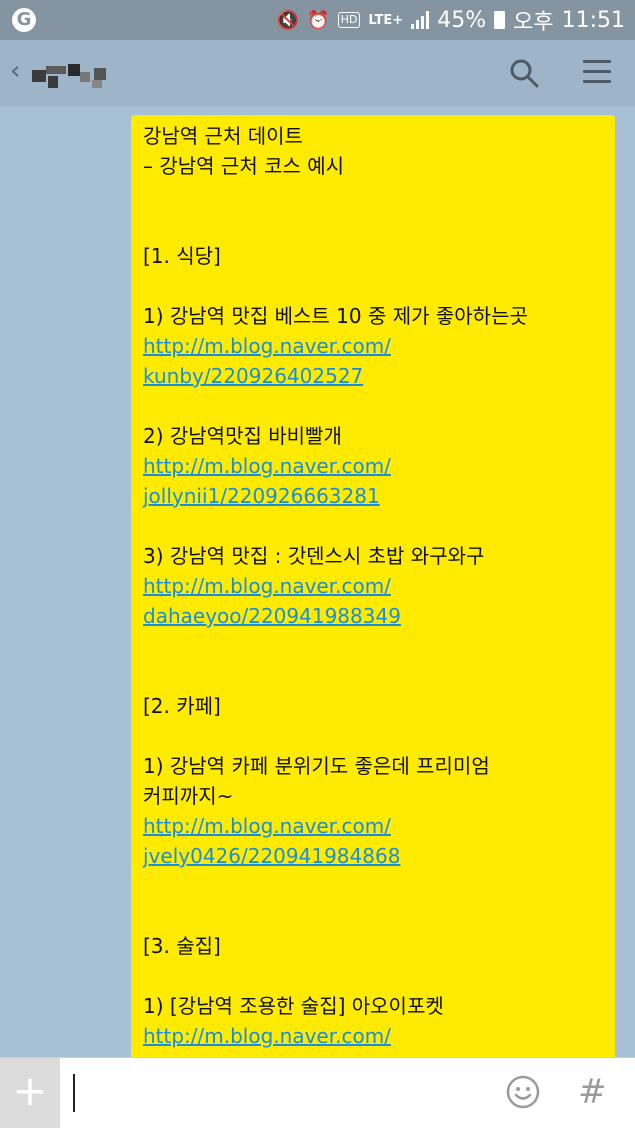  I want to click on plus-button: +, so click(30, 1093).